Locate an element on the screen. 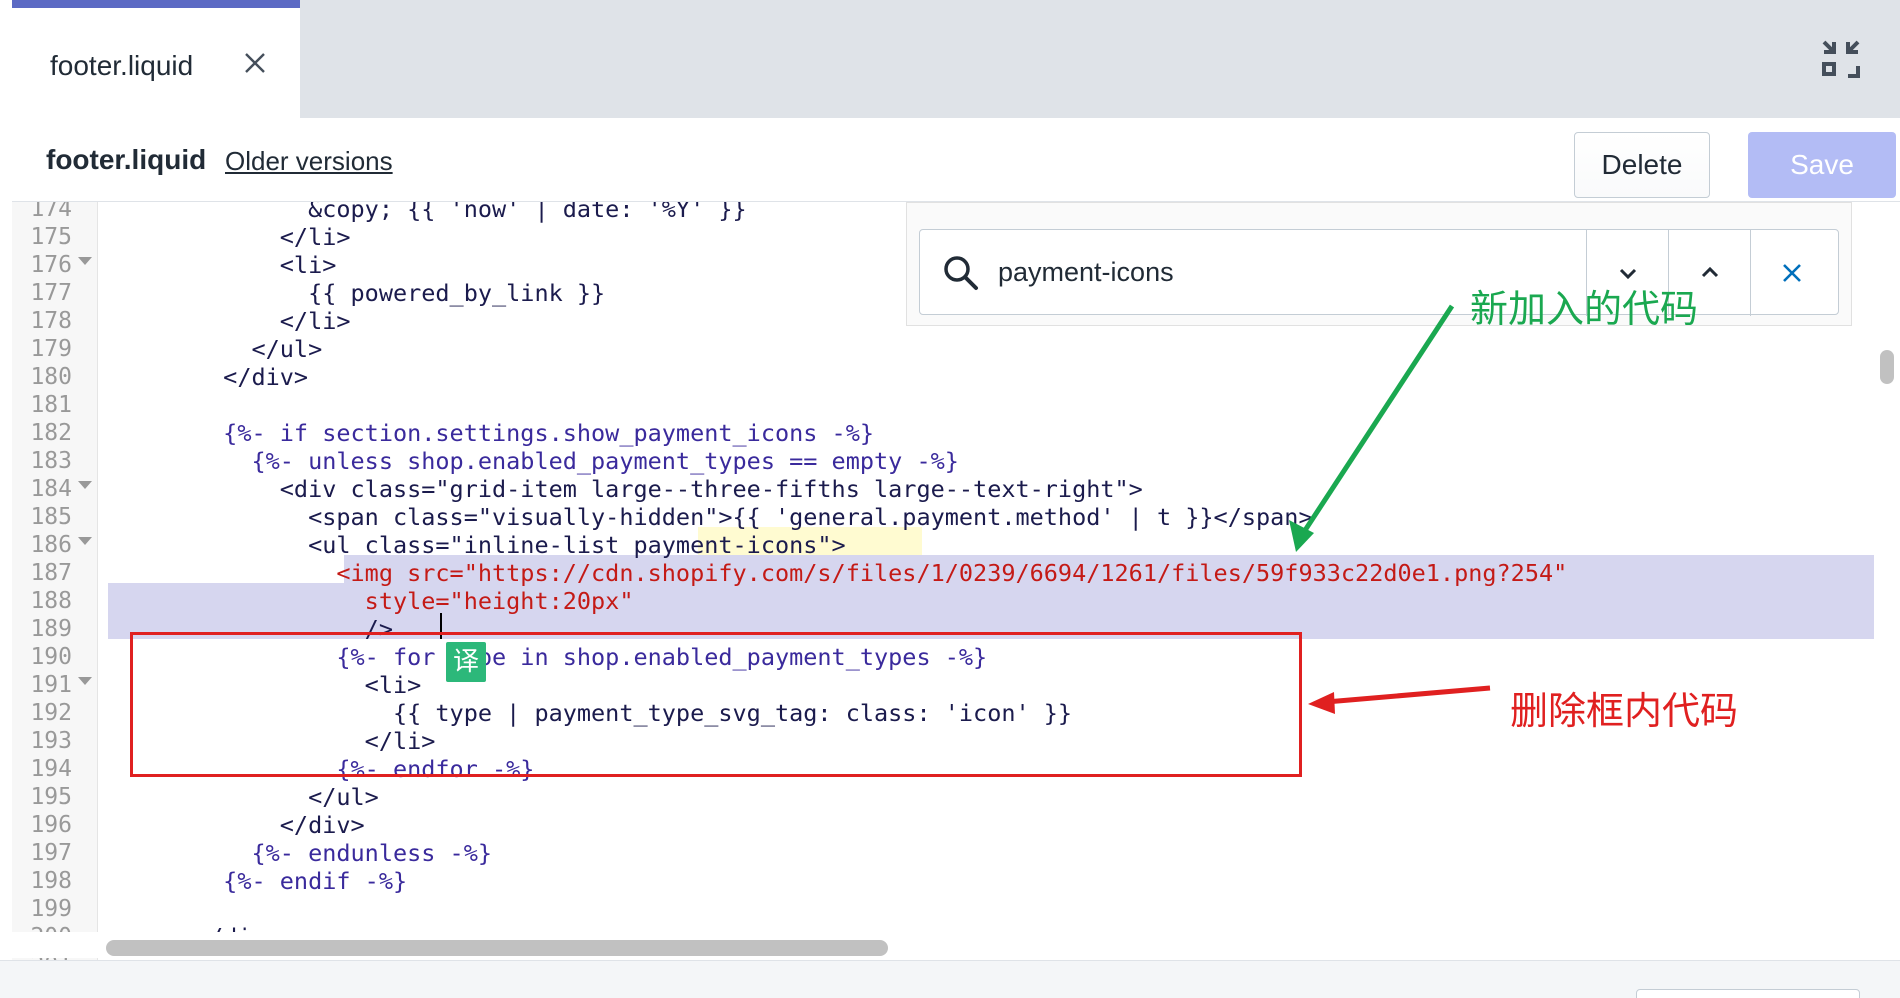 This screenshot has width=1900, height=998. line-number: 190 is located at coordinates (51, 657).